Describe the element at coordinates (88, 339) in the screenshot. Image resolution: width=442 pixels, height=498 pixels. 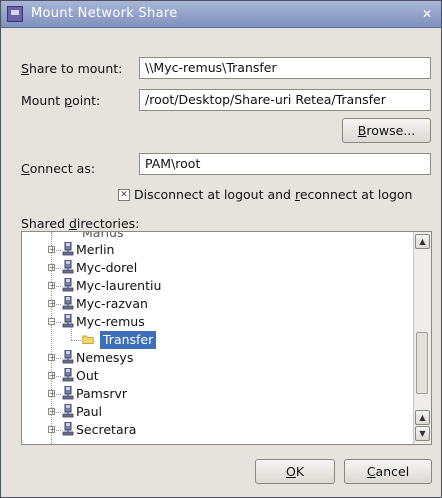
I see `folder-icon` at that location.